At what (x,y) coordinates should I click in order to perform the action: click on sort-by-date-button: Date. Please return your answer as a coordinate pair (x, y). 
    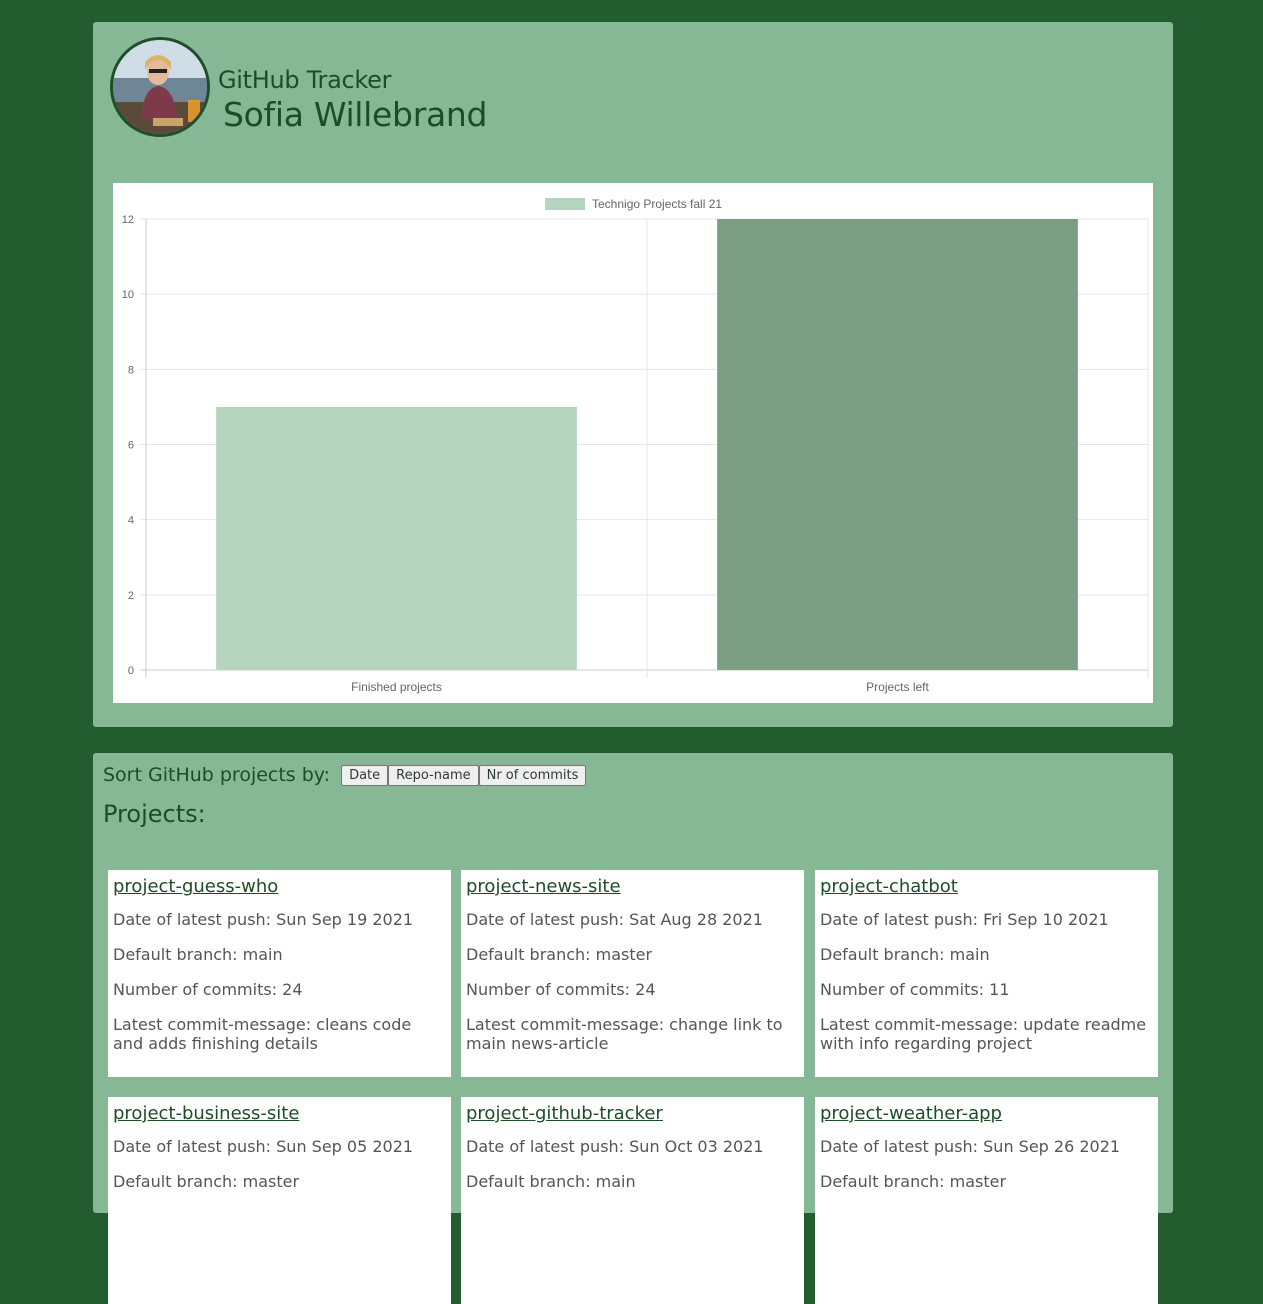
    Looking at the image, I should click on (365, 775).